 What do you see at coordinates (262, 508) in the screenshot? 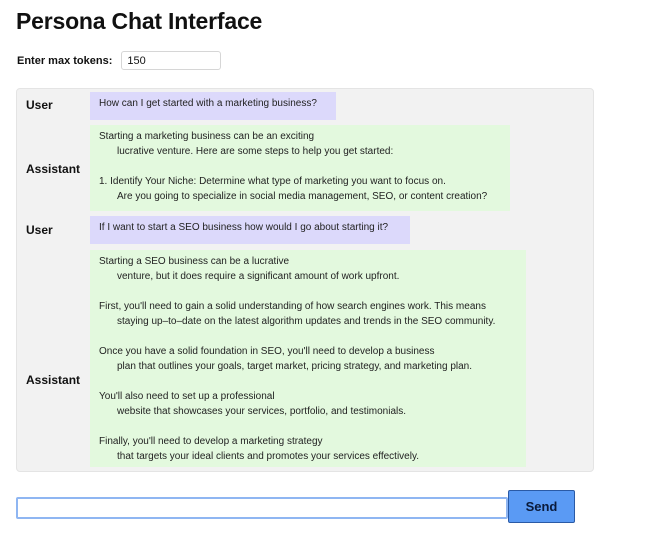
I see `message-input` at bounding box center [262, 508].